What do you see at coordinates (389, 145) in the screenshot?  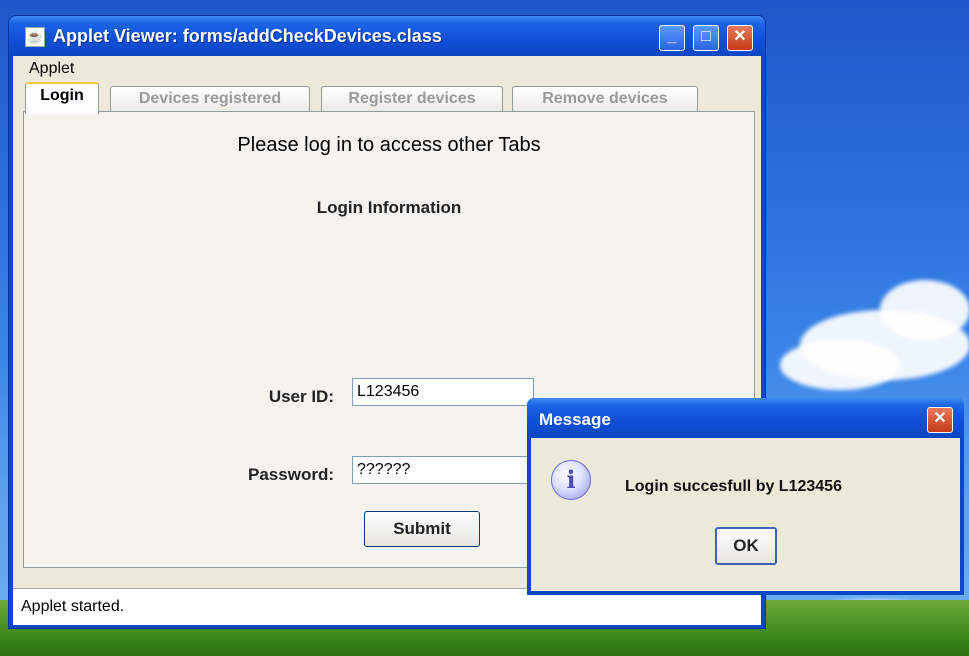 I see `login-heading: Please log in to access other Tabs` at bounding box center [389, 145].